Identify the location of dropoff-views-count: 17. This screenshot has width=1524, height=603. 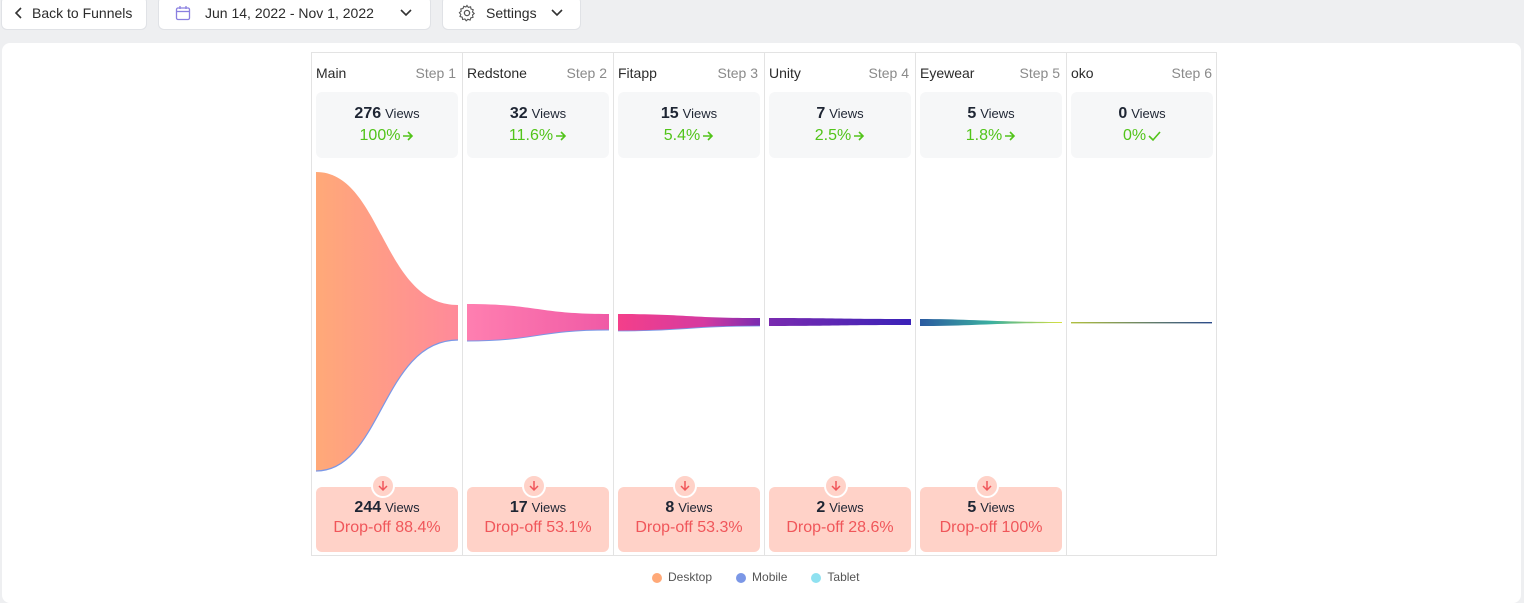
(518, 507).